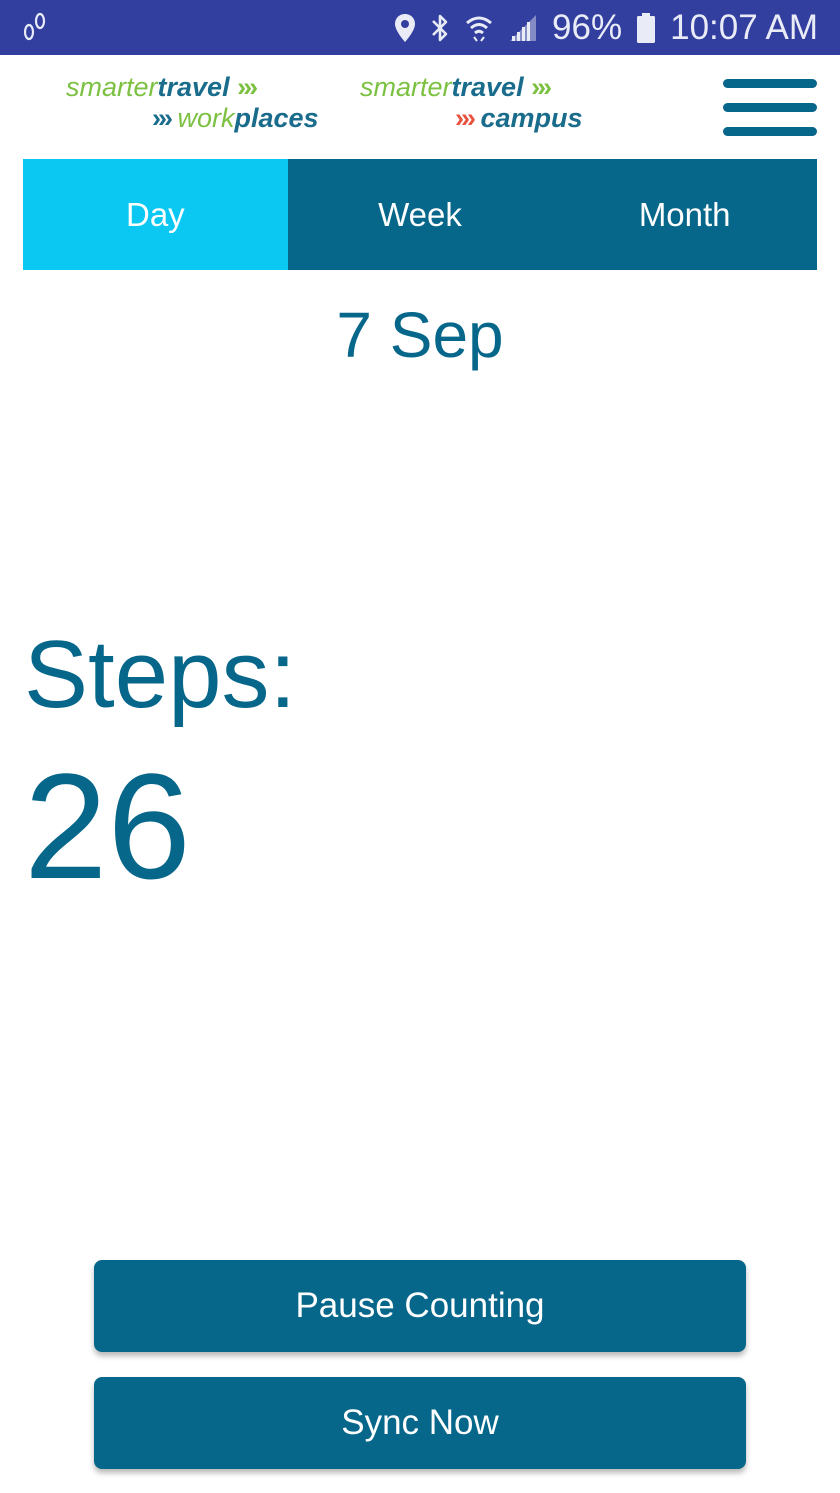 This screenshot has height=1493, width=840. I want to click on tab-day: Day, so click(155, 214).